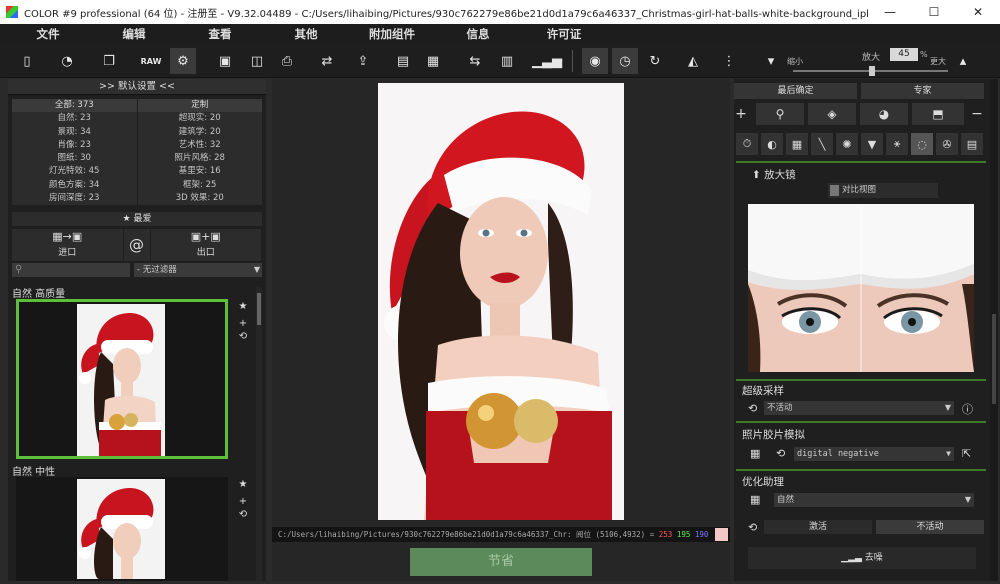  What do you see at coordinates (625, 61) in the screenshot?
I see `auto-timer-icon: ◷` at bounding box center [625, 61].